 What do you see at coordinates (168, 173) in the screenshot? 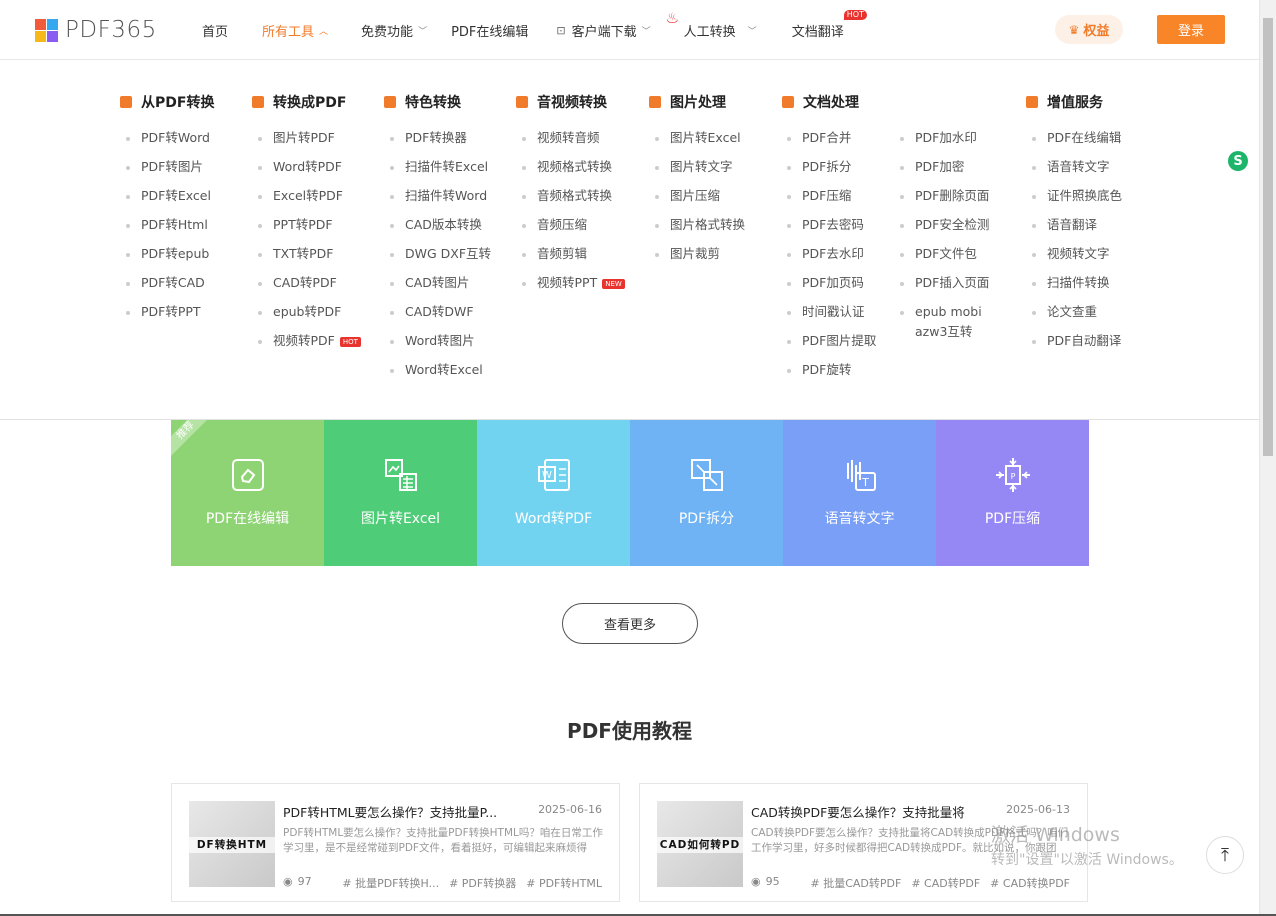
I see `menu-item: PDF转图片` at bounding box center [168, 173].